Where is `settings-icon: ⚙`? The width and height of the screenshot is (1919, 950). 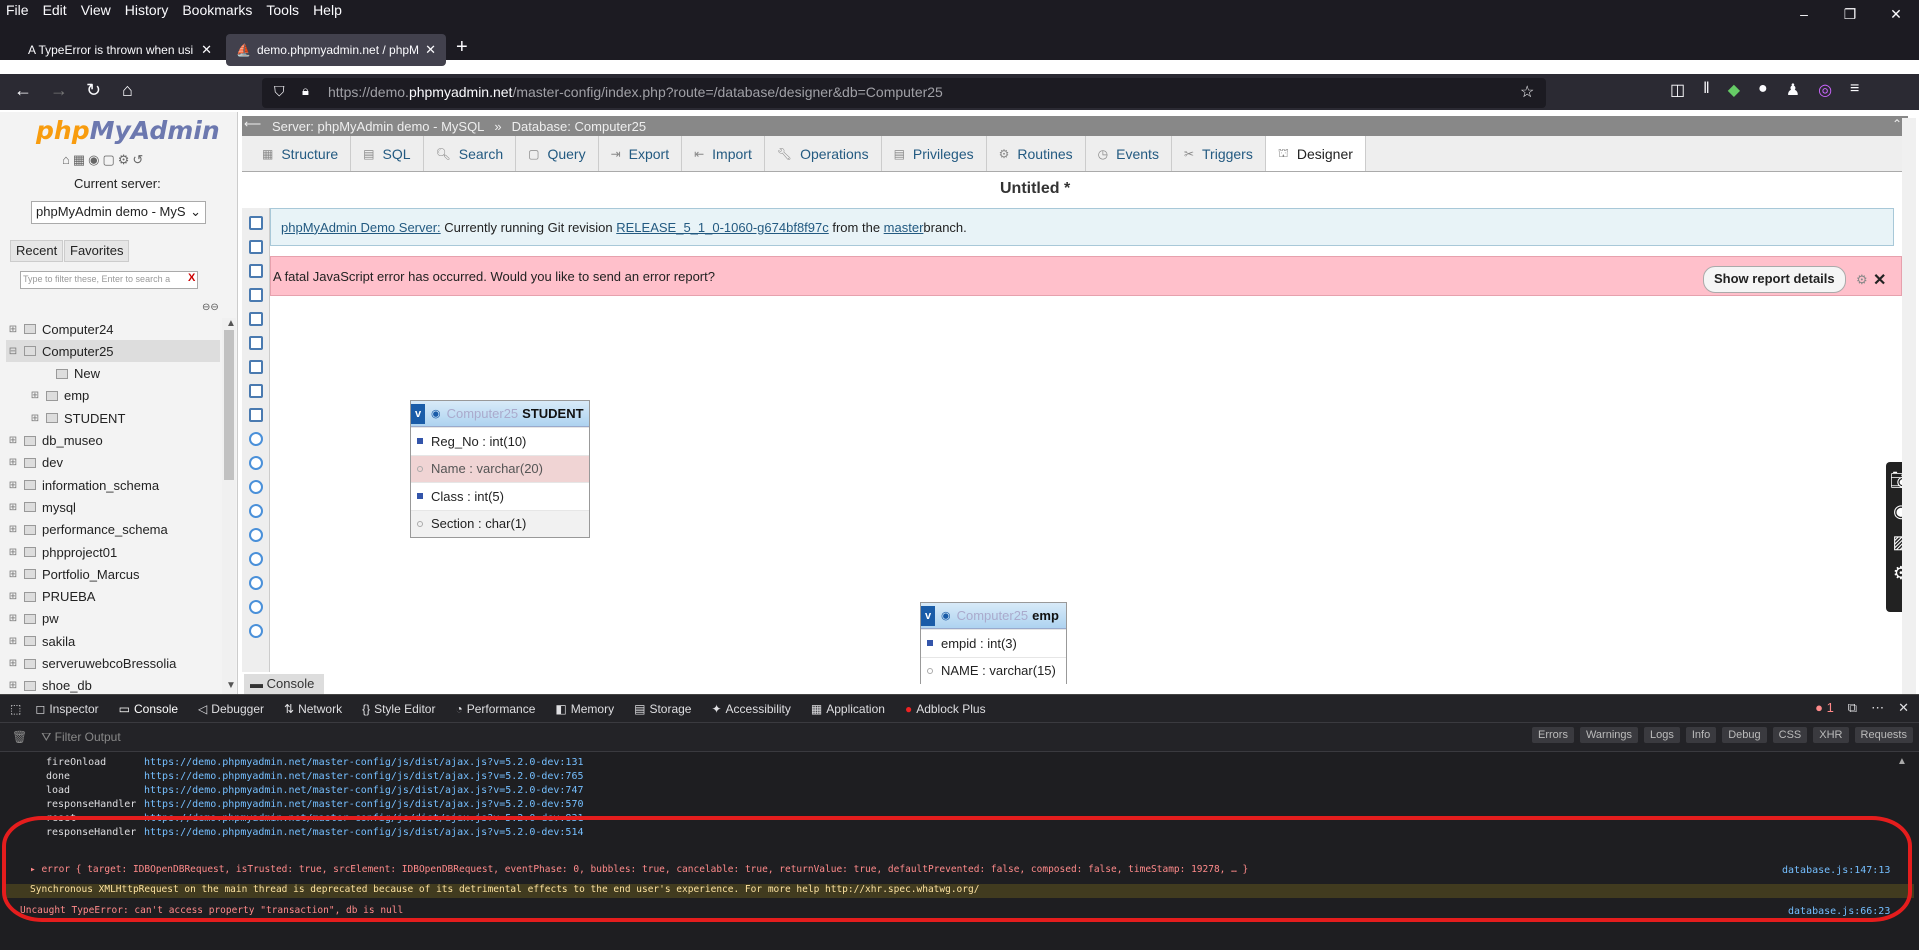 settings-icon: ⚙ is located at coordinates (1862, 280).